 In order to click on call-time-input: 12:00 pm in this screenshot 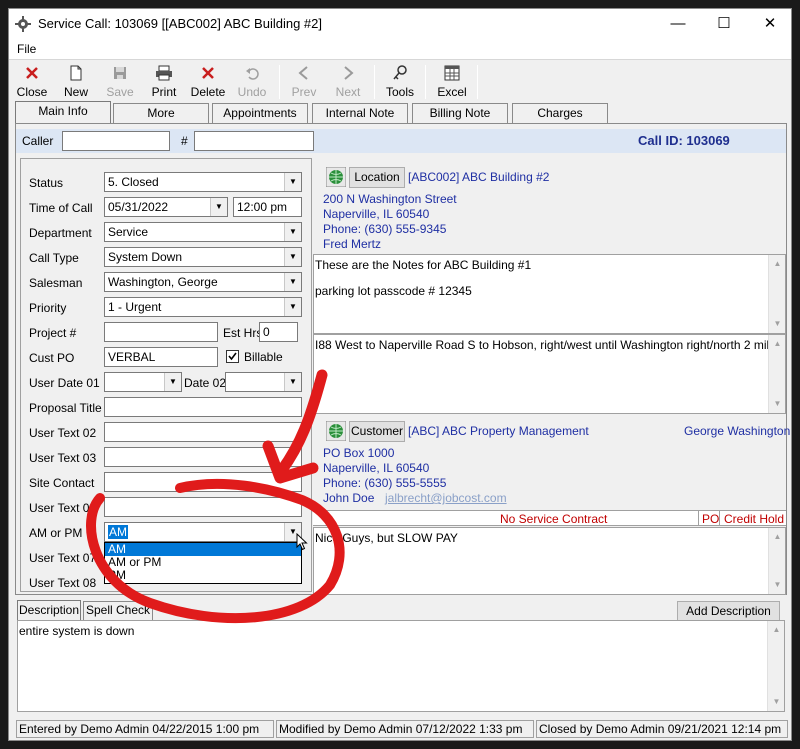, I will do `click(267, 207)`.